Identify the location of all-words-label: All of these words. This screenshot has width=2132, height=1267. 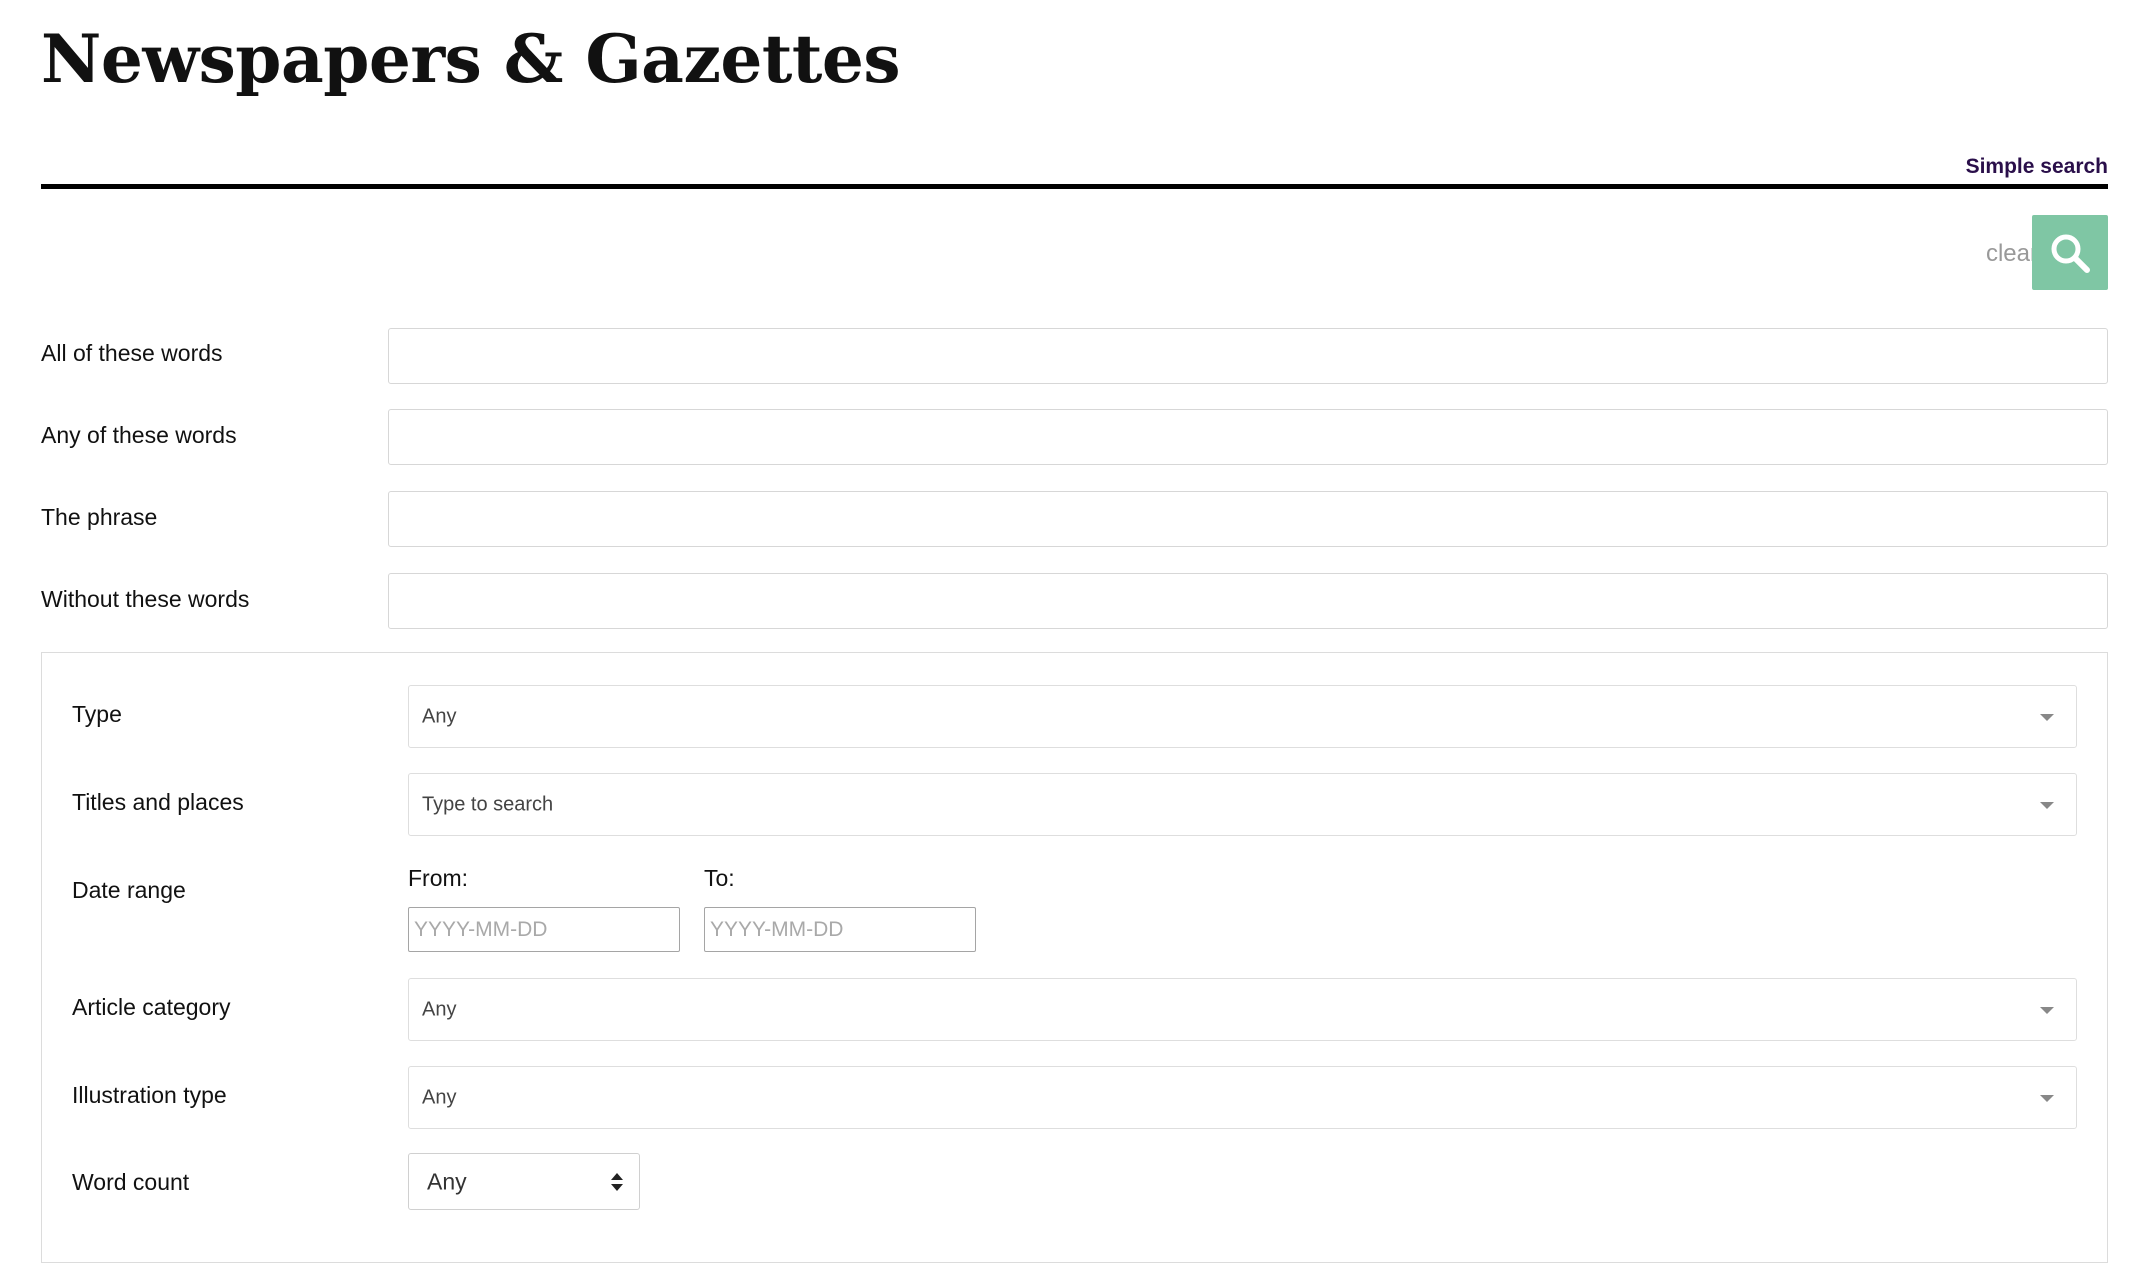
(132, 353).